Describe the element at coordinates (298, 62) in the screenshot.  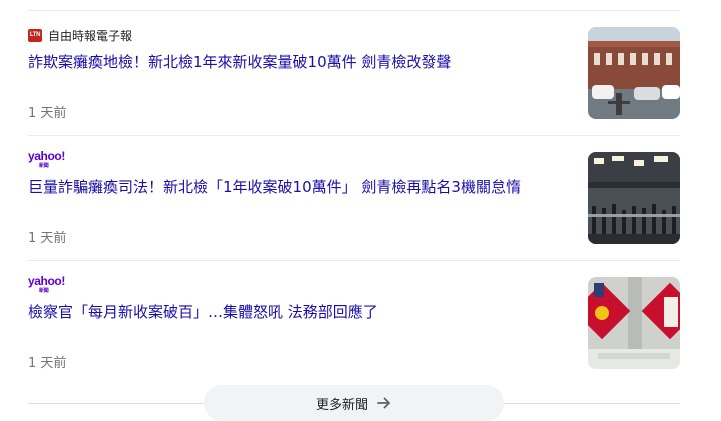
I see `article-headline: 詐欺案癱瘓地檢！新北檢1年來新收案量破10萬件 劍青檢改發聲` at that location.